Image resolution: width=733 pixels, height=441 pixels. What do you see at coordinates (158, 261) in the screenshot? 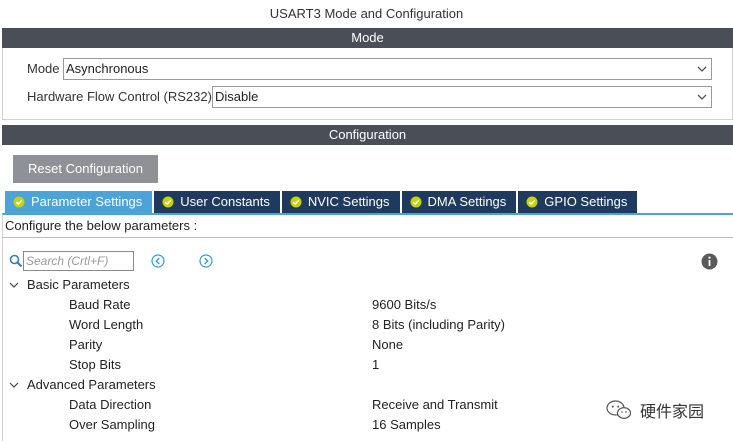
I see `search-previous-icon` at bounding box center [158, 261].